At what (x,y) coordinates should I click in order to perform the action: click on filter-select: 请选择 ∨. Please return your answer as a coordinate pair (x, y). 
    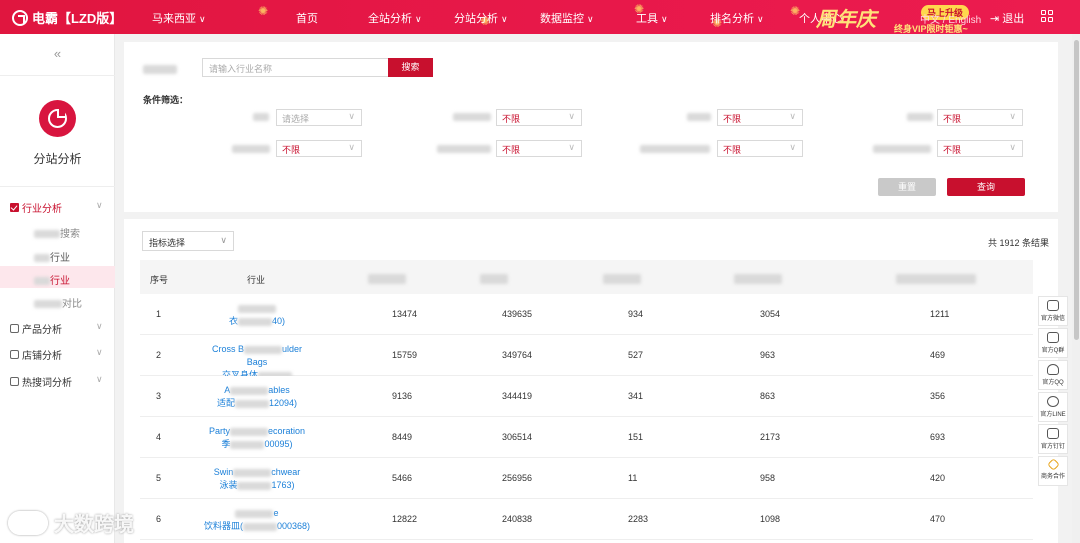
    Looking at the image, I should click on (319, 117).